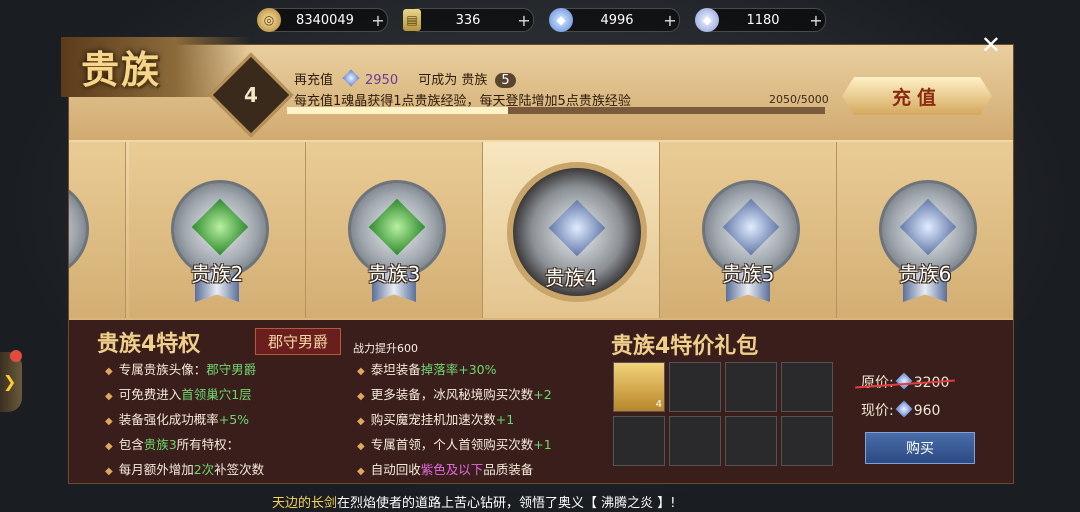 The width and height of the screenshot is (1080, 512). I want to click on chat-broadcast: 天边的长剑在烈焰使者的道路上苦心钻研，领悟了奥义【 沸腾之炎 】!, so click(474, 501).